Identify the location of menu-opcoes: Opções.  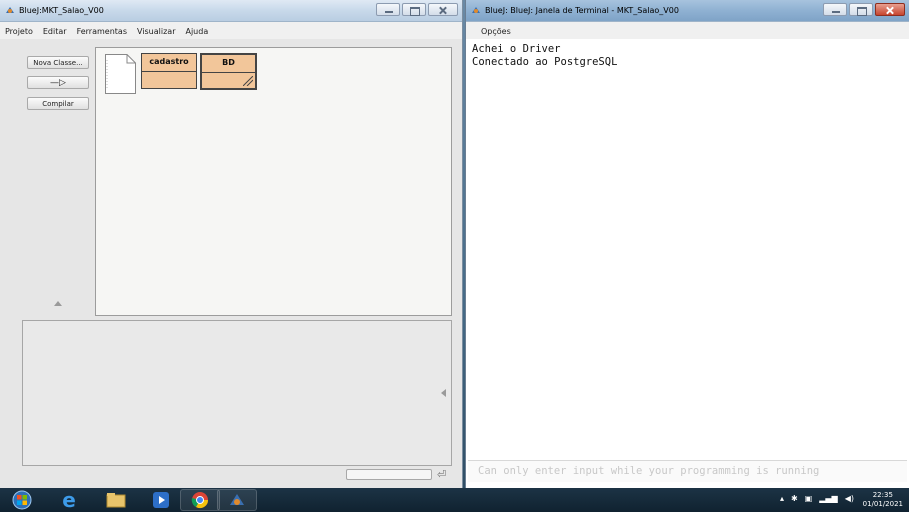
(496, 31).